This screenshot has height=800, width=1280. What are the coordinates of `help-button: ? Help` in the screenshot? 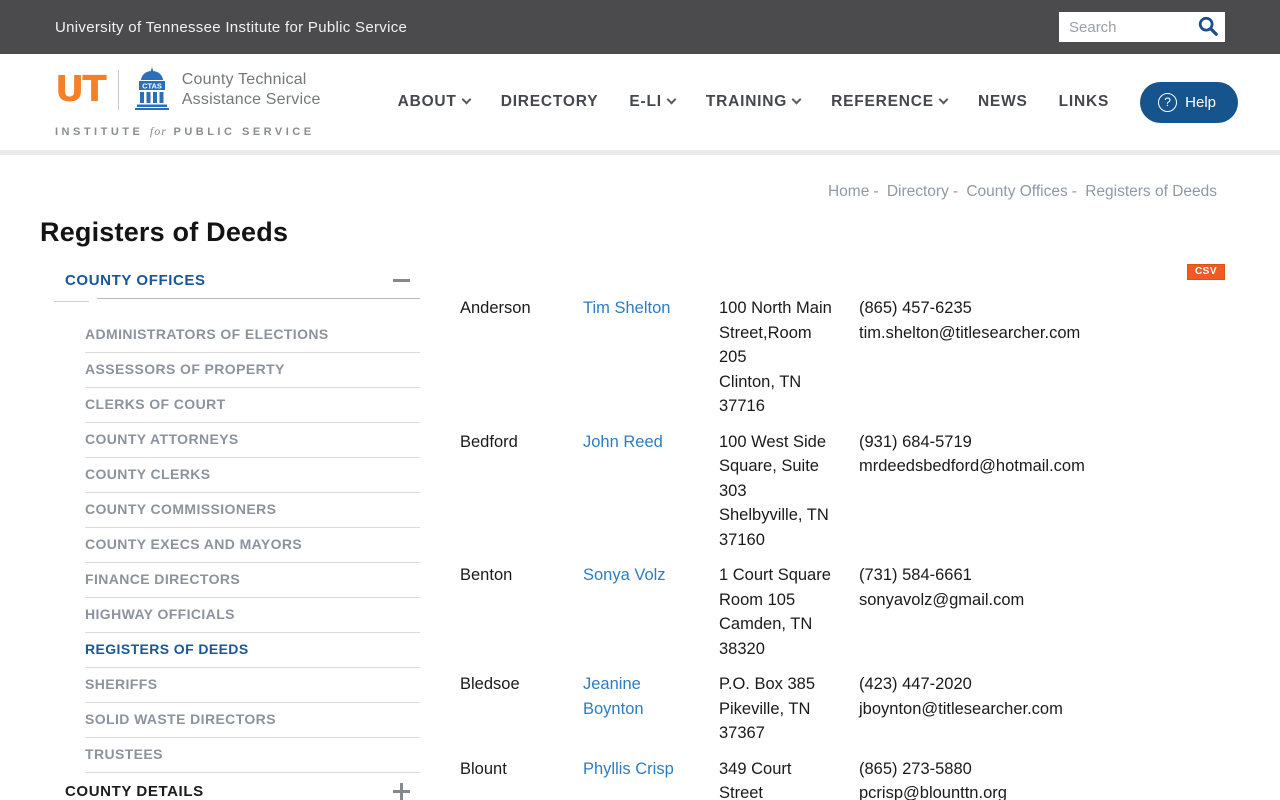 It's located at (1189, 102).